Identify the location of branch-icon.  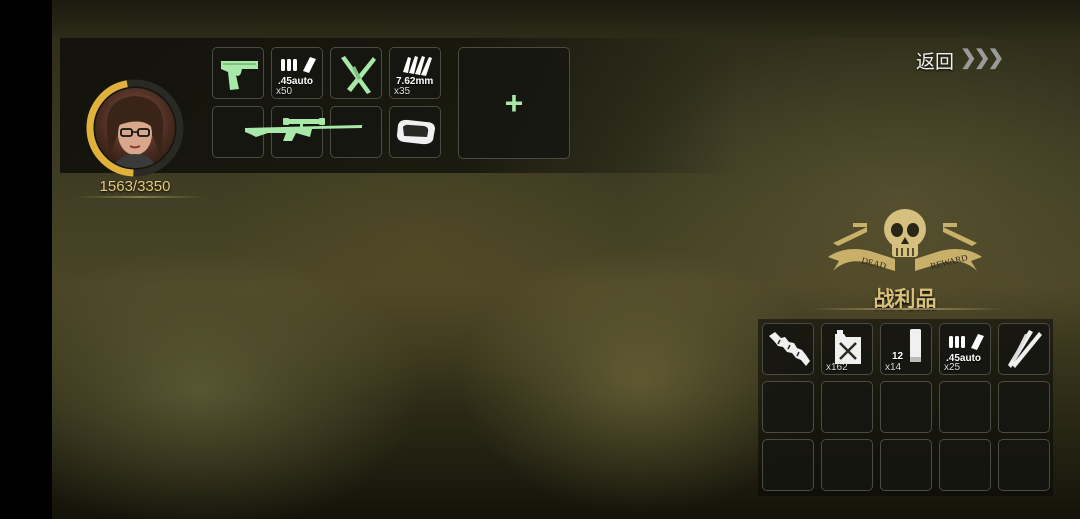
(789, 349).